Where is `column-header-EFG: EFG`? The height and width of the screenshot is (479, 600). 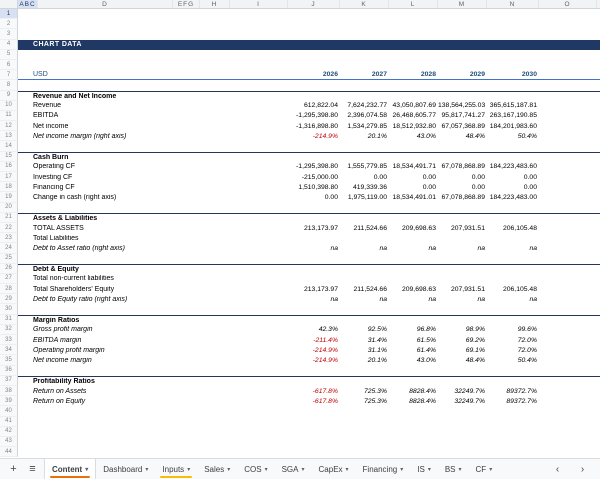 column-header-EFG: EFG is located at coordinates (186, 4).